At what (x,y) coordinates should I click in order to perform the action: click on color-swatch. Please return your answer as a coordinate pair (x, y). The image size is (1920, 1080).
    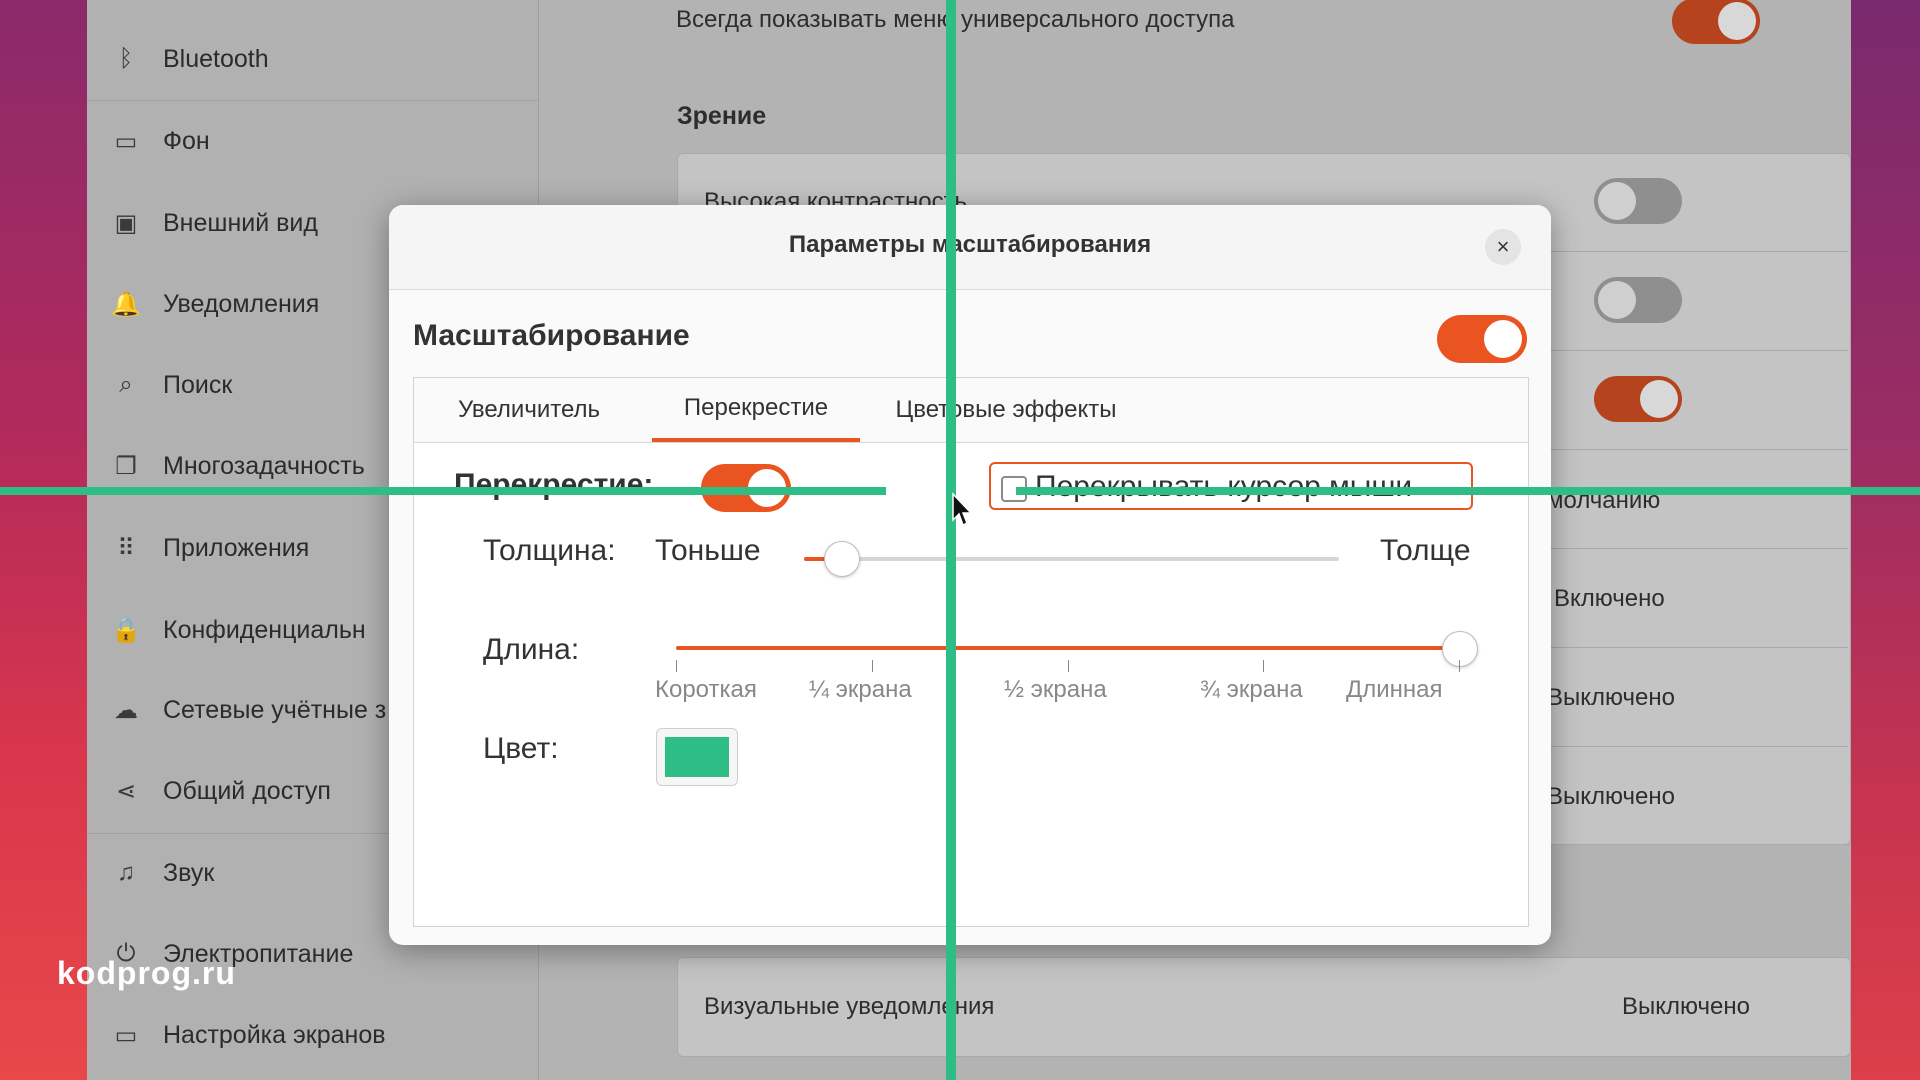
    Looking at the image, I should click on (697, 757).